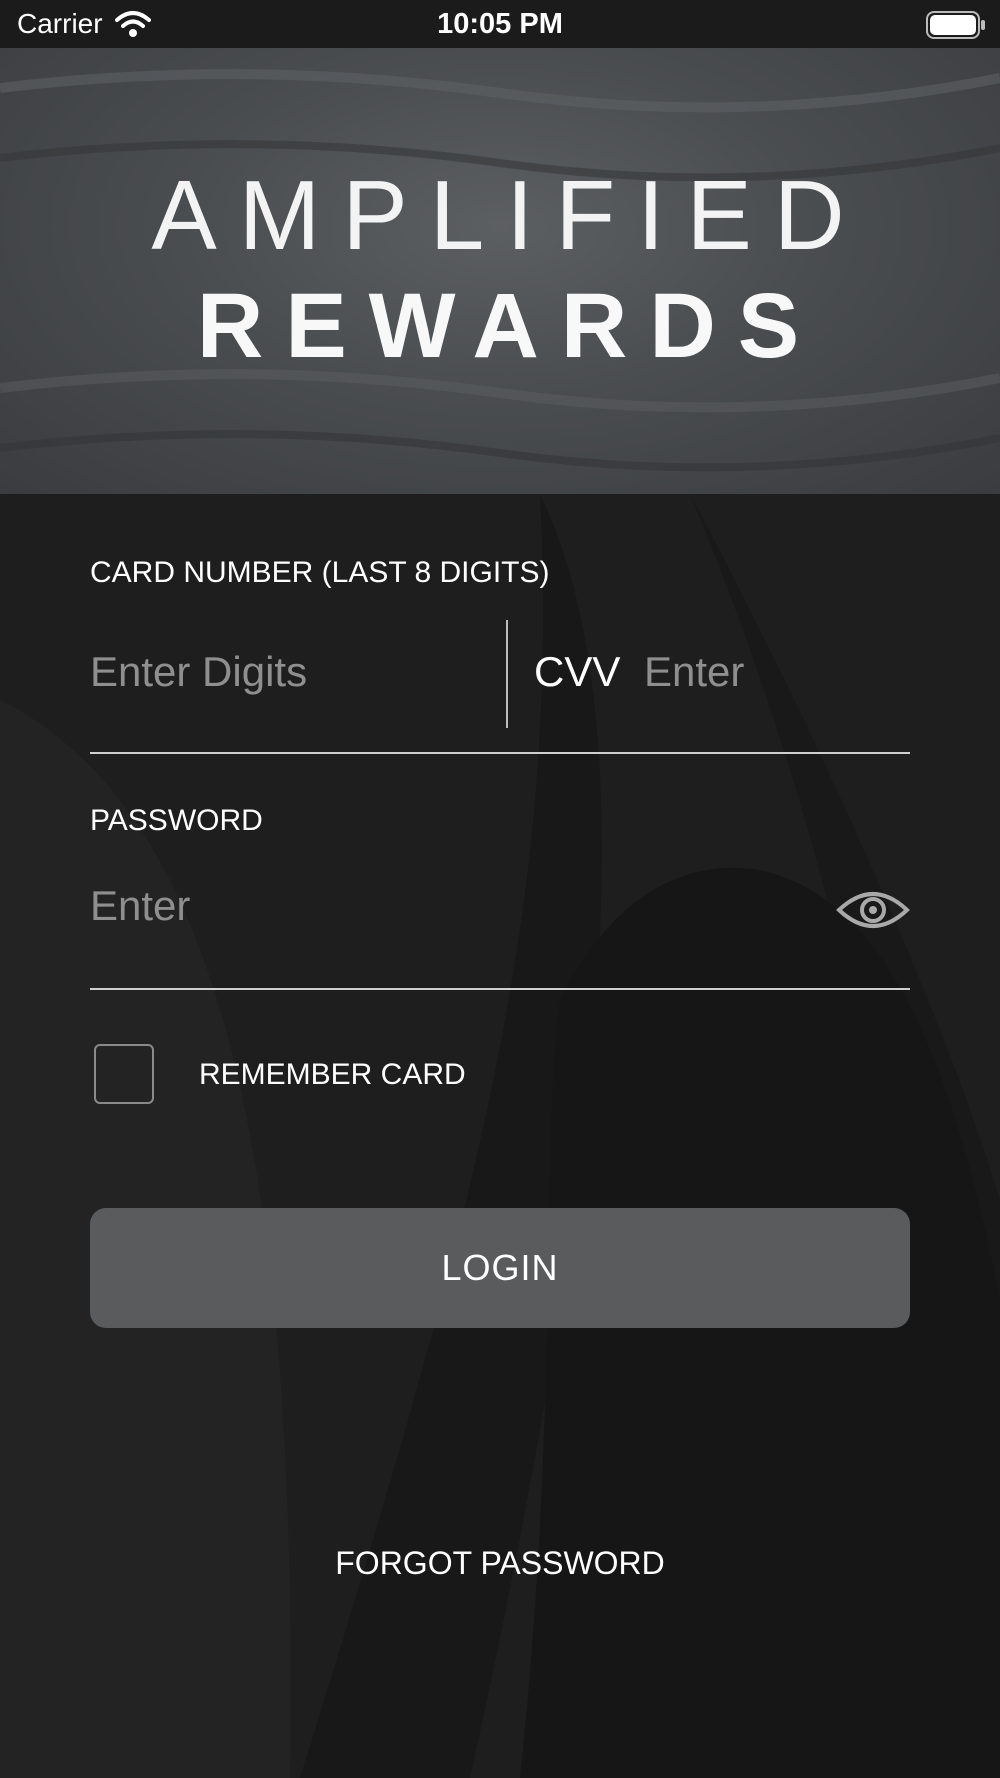 The height and width of the screenshot is (1778, 1000). Describe the element at coordinates (332, 1075) in the screenshot. I see `remember-card-label: REMEMBER CARD` at that location.